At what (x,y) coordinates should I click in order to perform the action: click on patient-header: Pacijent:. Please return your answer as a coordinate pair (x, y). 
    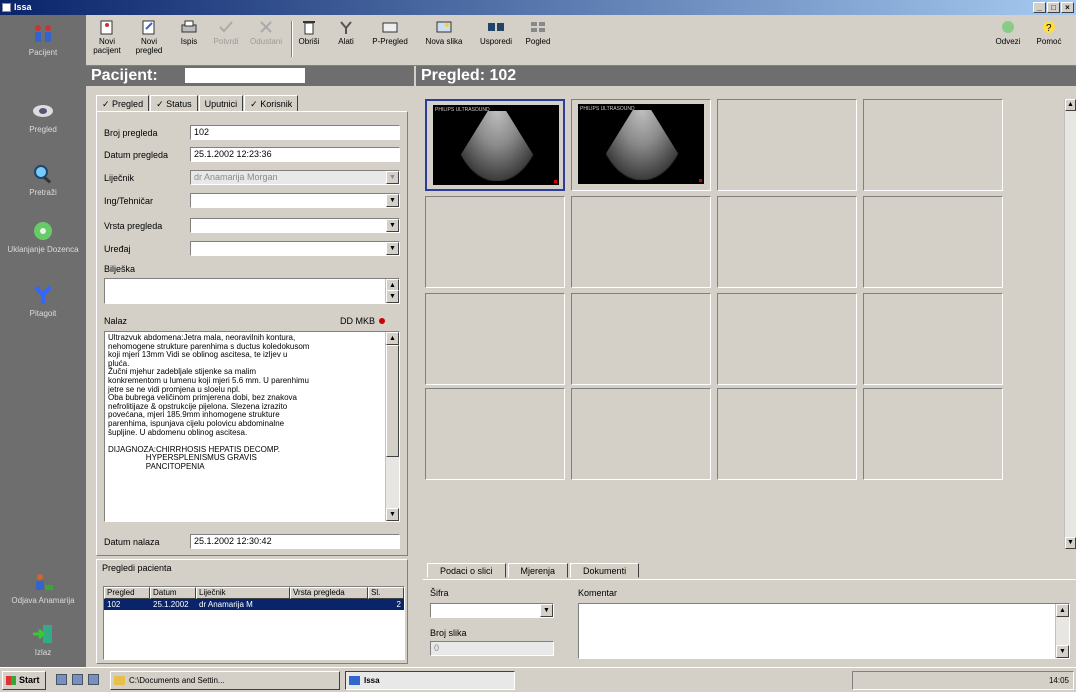
    Looking at the image, I should click on (250, 76).